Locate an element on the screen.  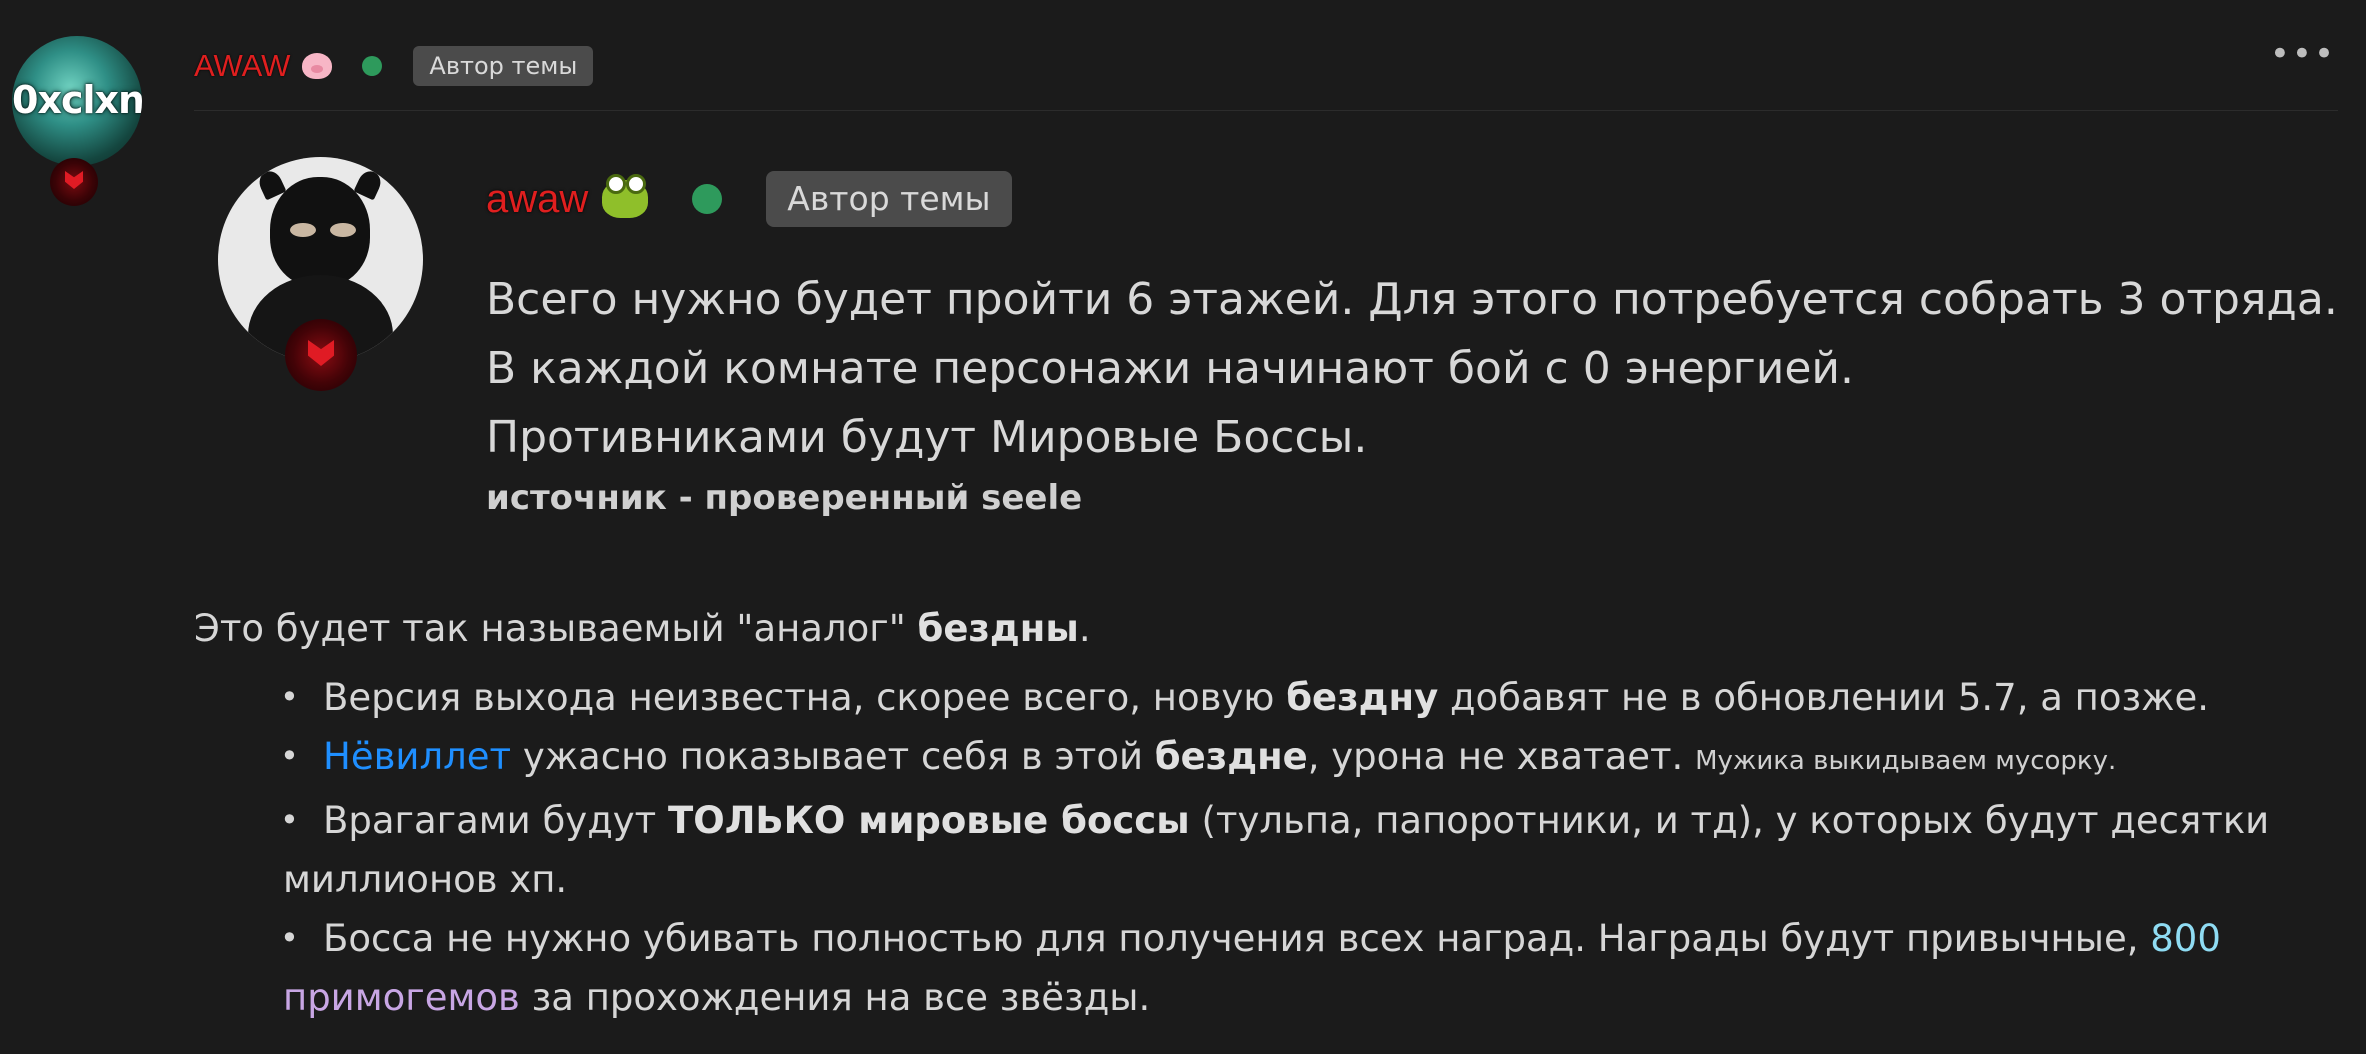
intro-end: . is located at coordinates (1084, 628).